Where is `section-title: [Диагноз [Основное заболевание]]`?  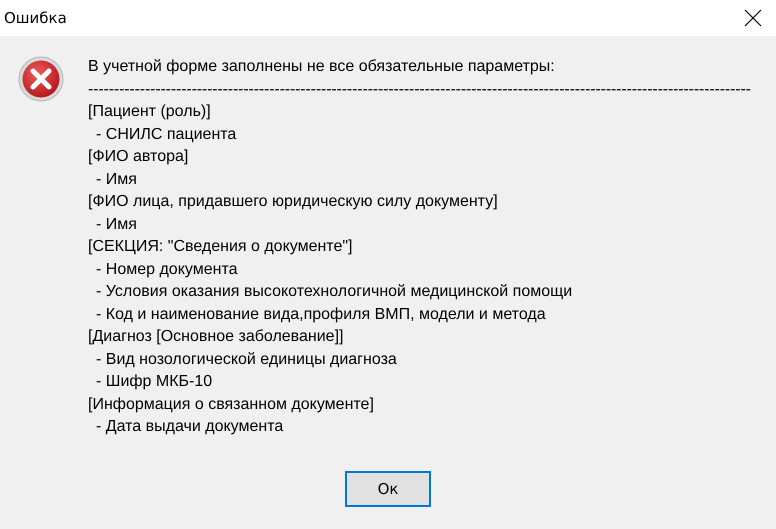 section-title: [Диагноз [Основное заболевание]] is located at coordinates (216, 337).